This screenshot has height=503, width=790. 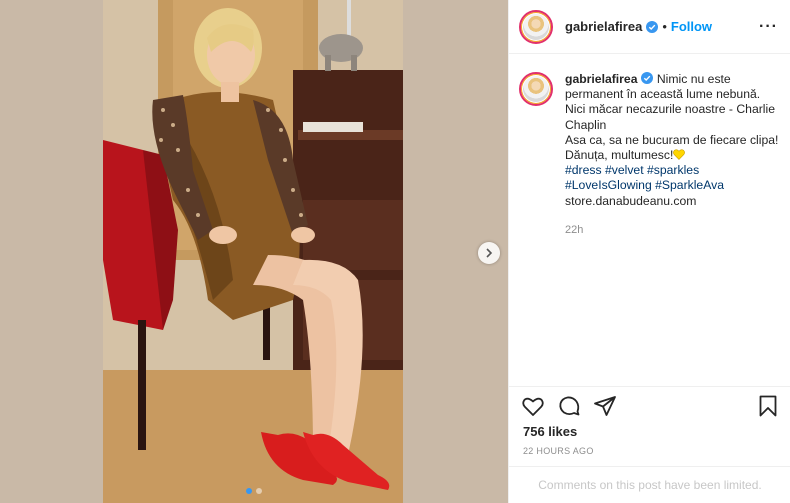 I want to click on caption-avatar, so click(x=536, y=89).